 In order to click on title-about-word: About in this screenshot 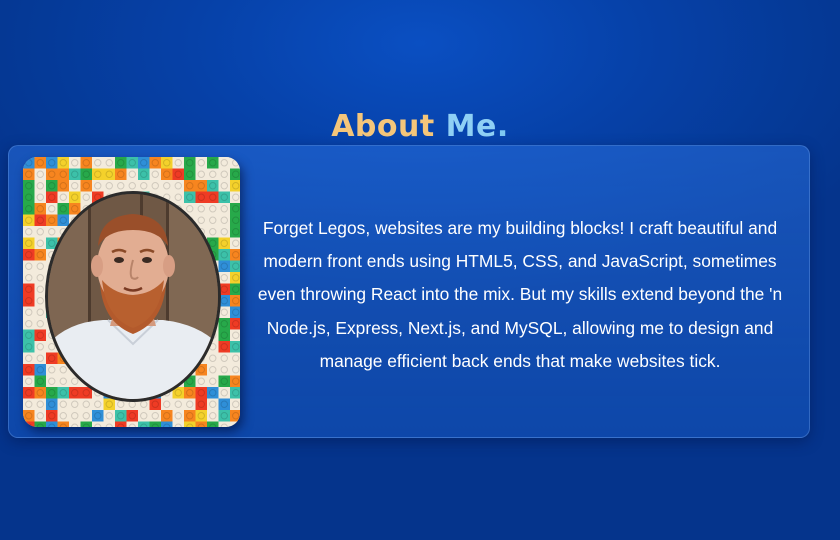, I will do `click(383, 126)`.